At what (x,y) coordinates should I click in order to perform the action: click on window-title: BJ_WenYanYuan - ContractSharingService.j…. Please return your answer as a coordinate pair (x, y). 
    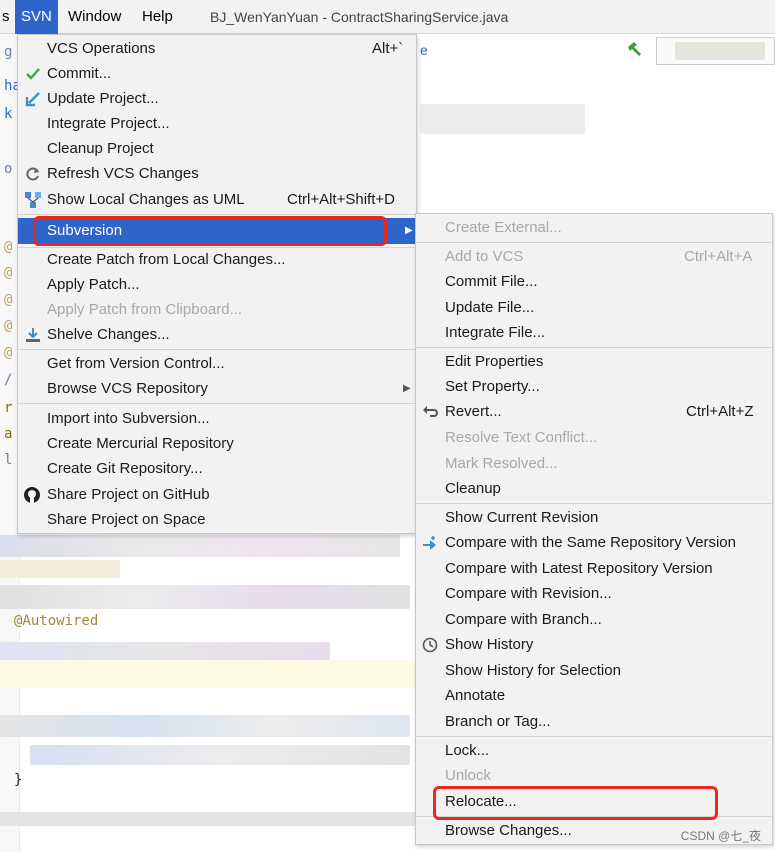
    Looking at the image, I should click on (359, 17).